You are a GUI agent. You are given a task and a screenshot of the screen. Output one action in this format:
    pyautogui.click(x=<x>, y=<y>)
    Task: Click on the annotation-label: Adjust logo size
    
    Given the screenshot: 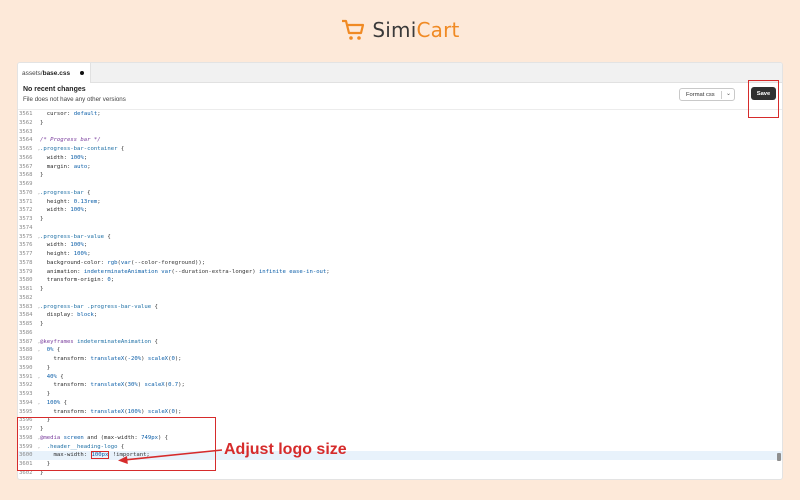 What is the action you would take?
    pyautogui.click(x=285, y=449)
    